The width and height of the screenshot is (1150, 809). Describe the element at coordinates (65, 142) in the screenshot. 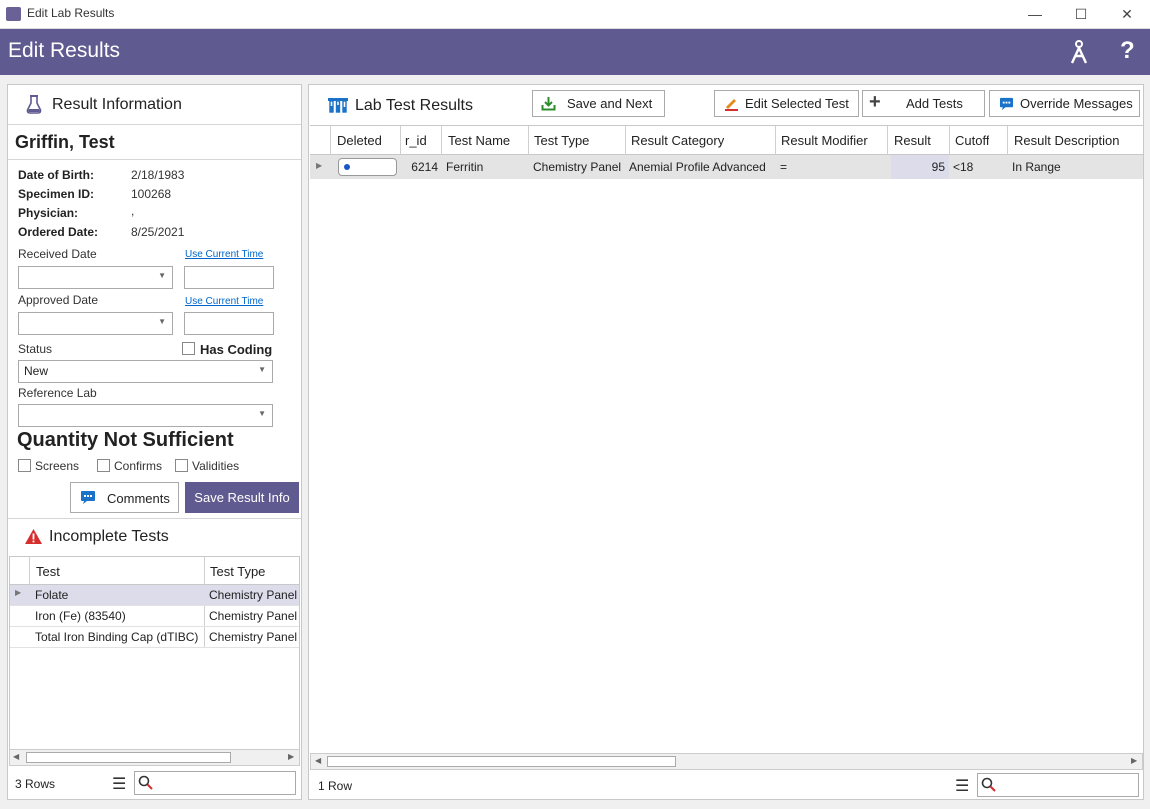

I see `patient-name: Griffin, Test` at that location.